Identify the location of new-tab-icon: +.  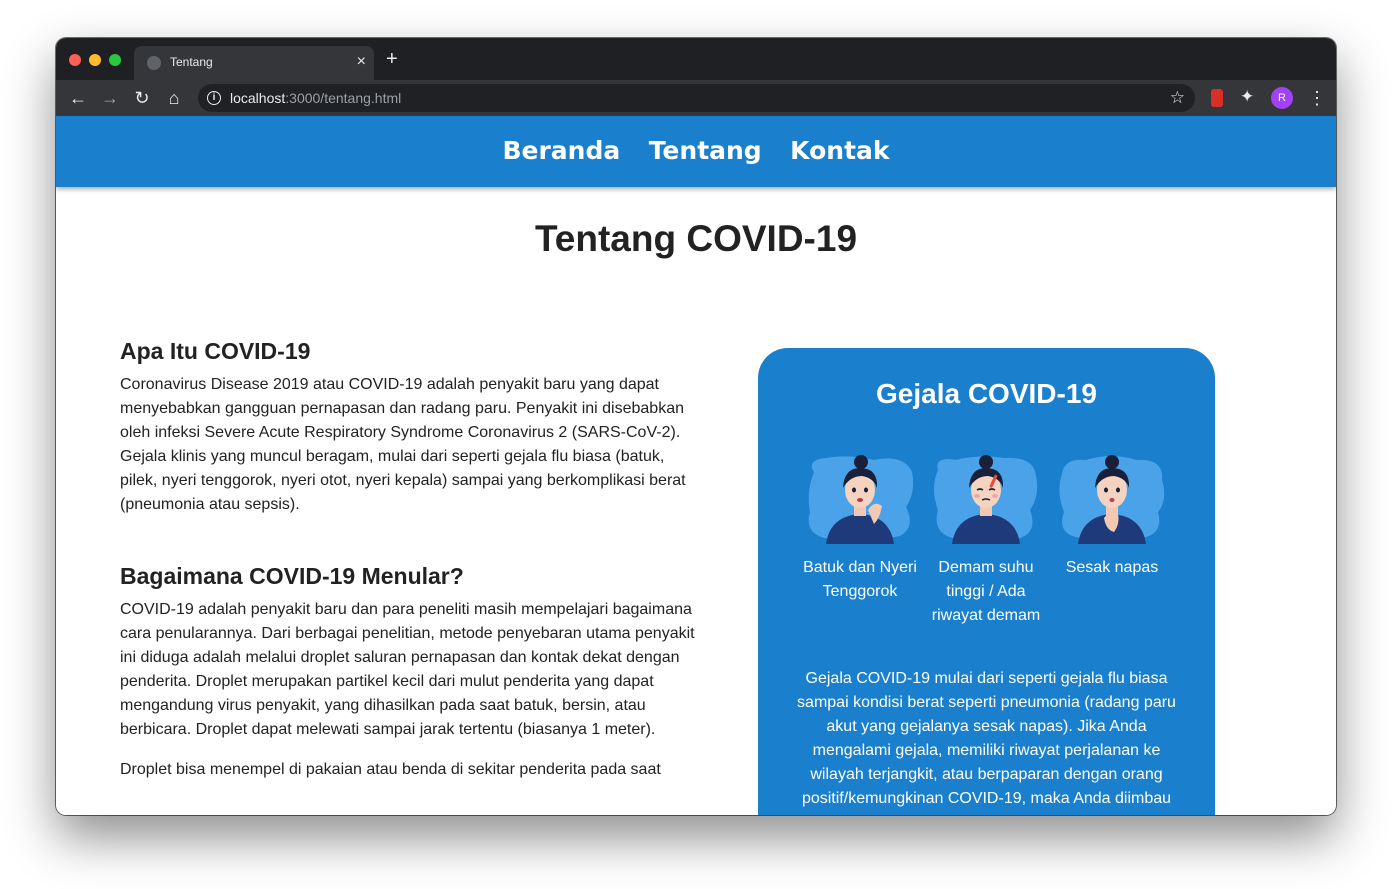
(392, 59).